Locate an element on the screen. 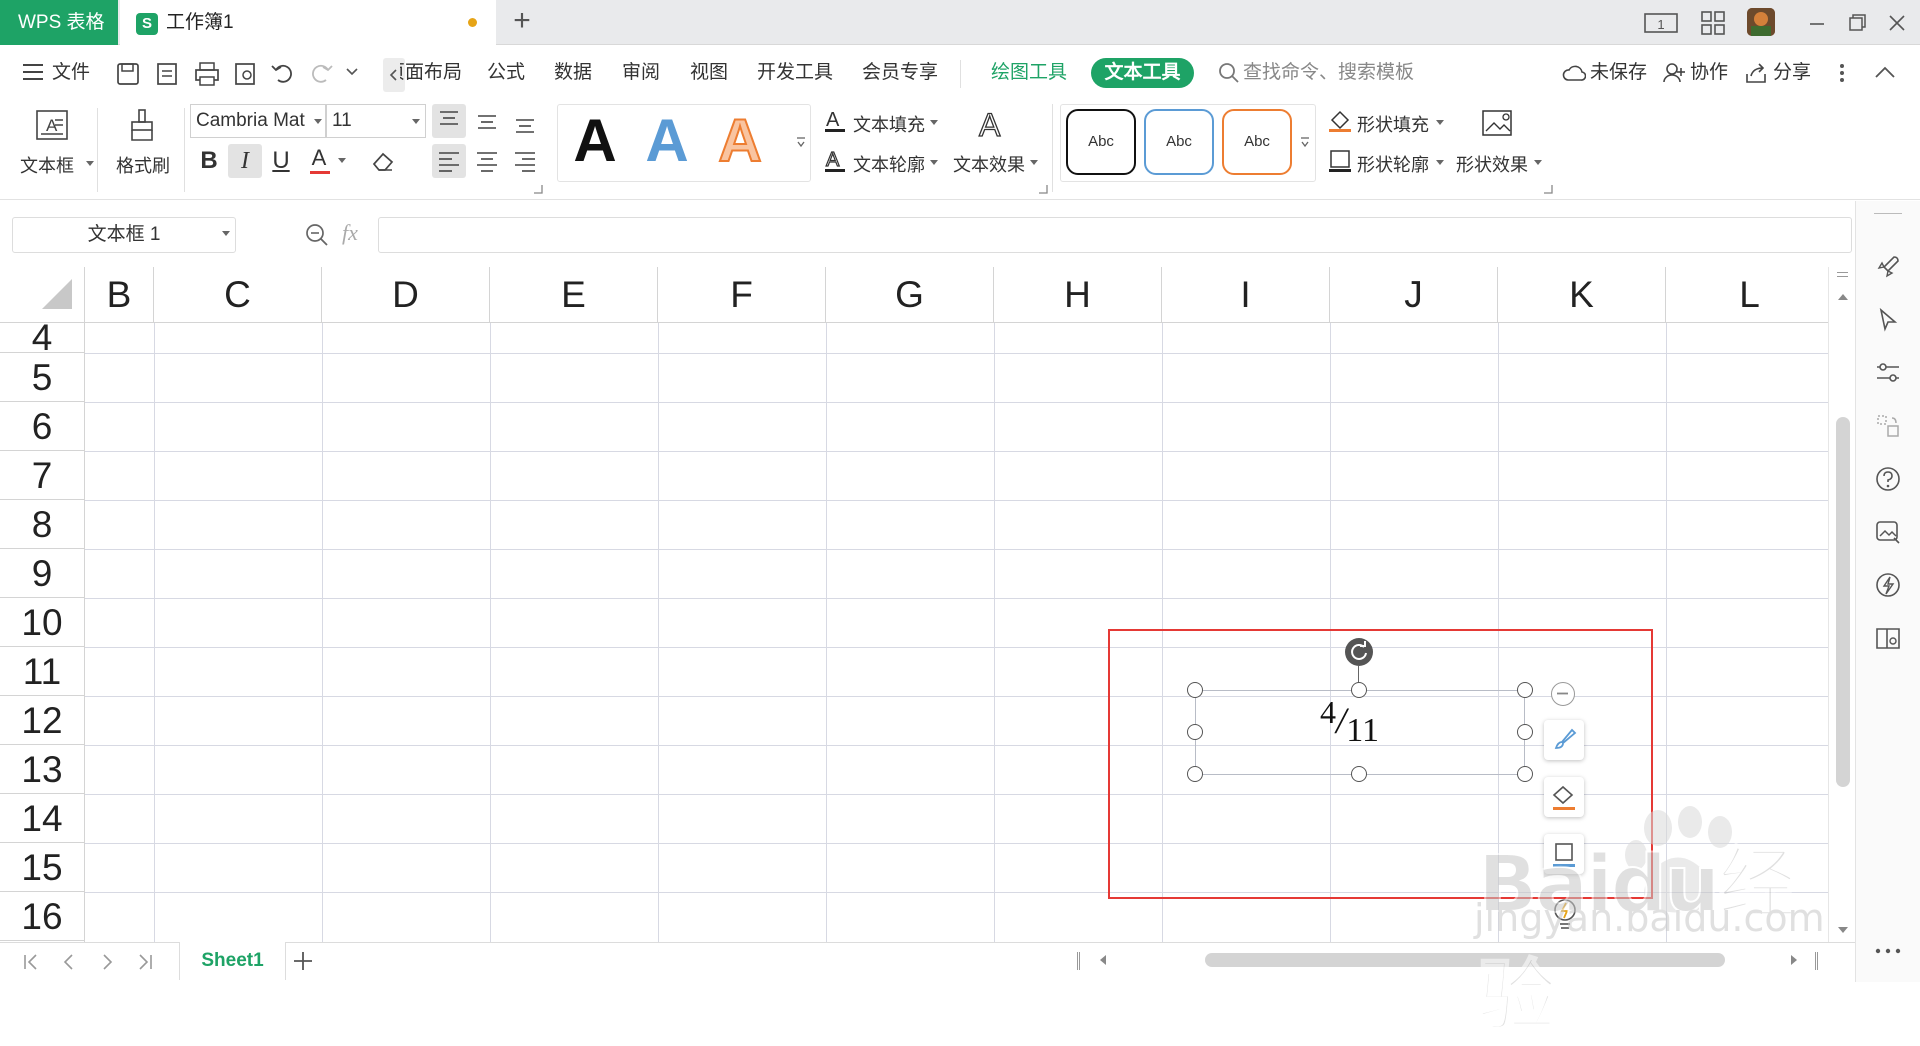 This screenshot has width=1920, height=1046. shape-effect-button: 形状效果 is located at coordinates (1492, 164).